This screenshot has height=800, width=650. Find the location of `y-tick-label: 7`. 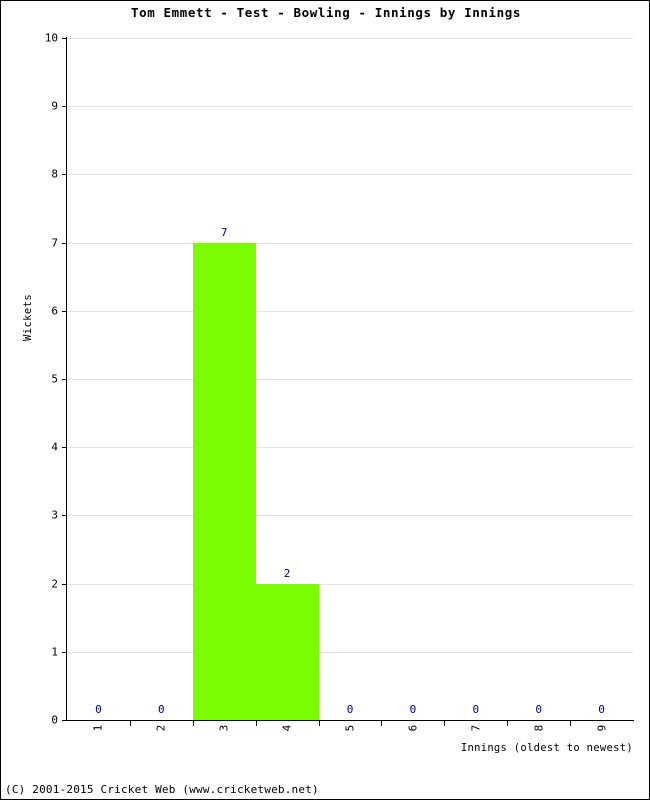

y-tick-label: 7 is located at coordinates (54, 243).